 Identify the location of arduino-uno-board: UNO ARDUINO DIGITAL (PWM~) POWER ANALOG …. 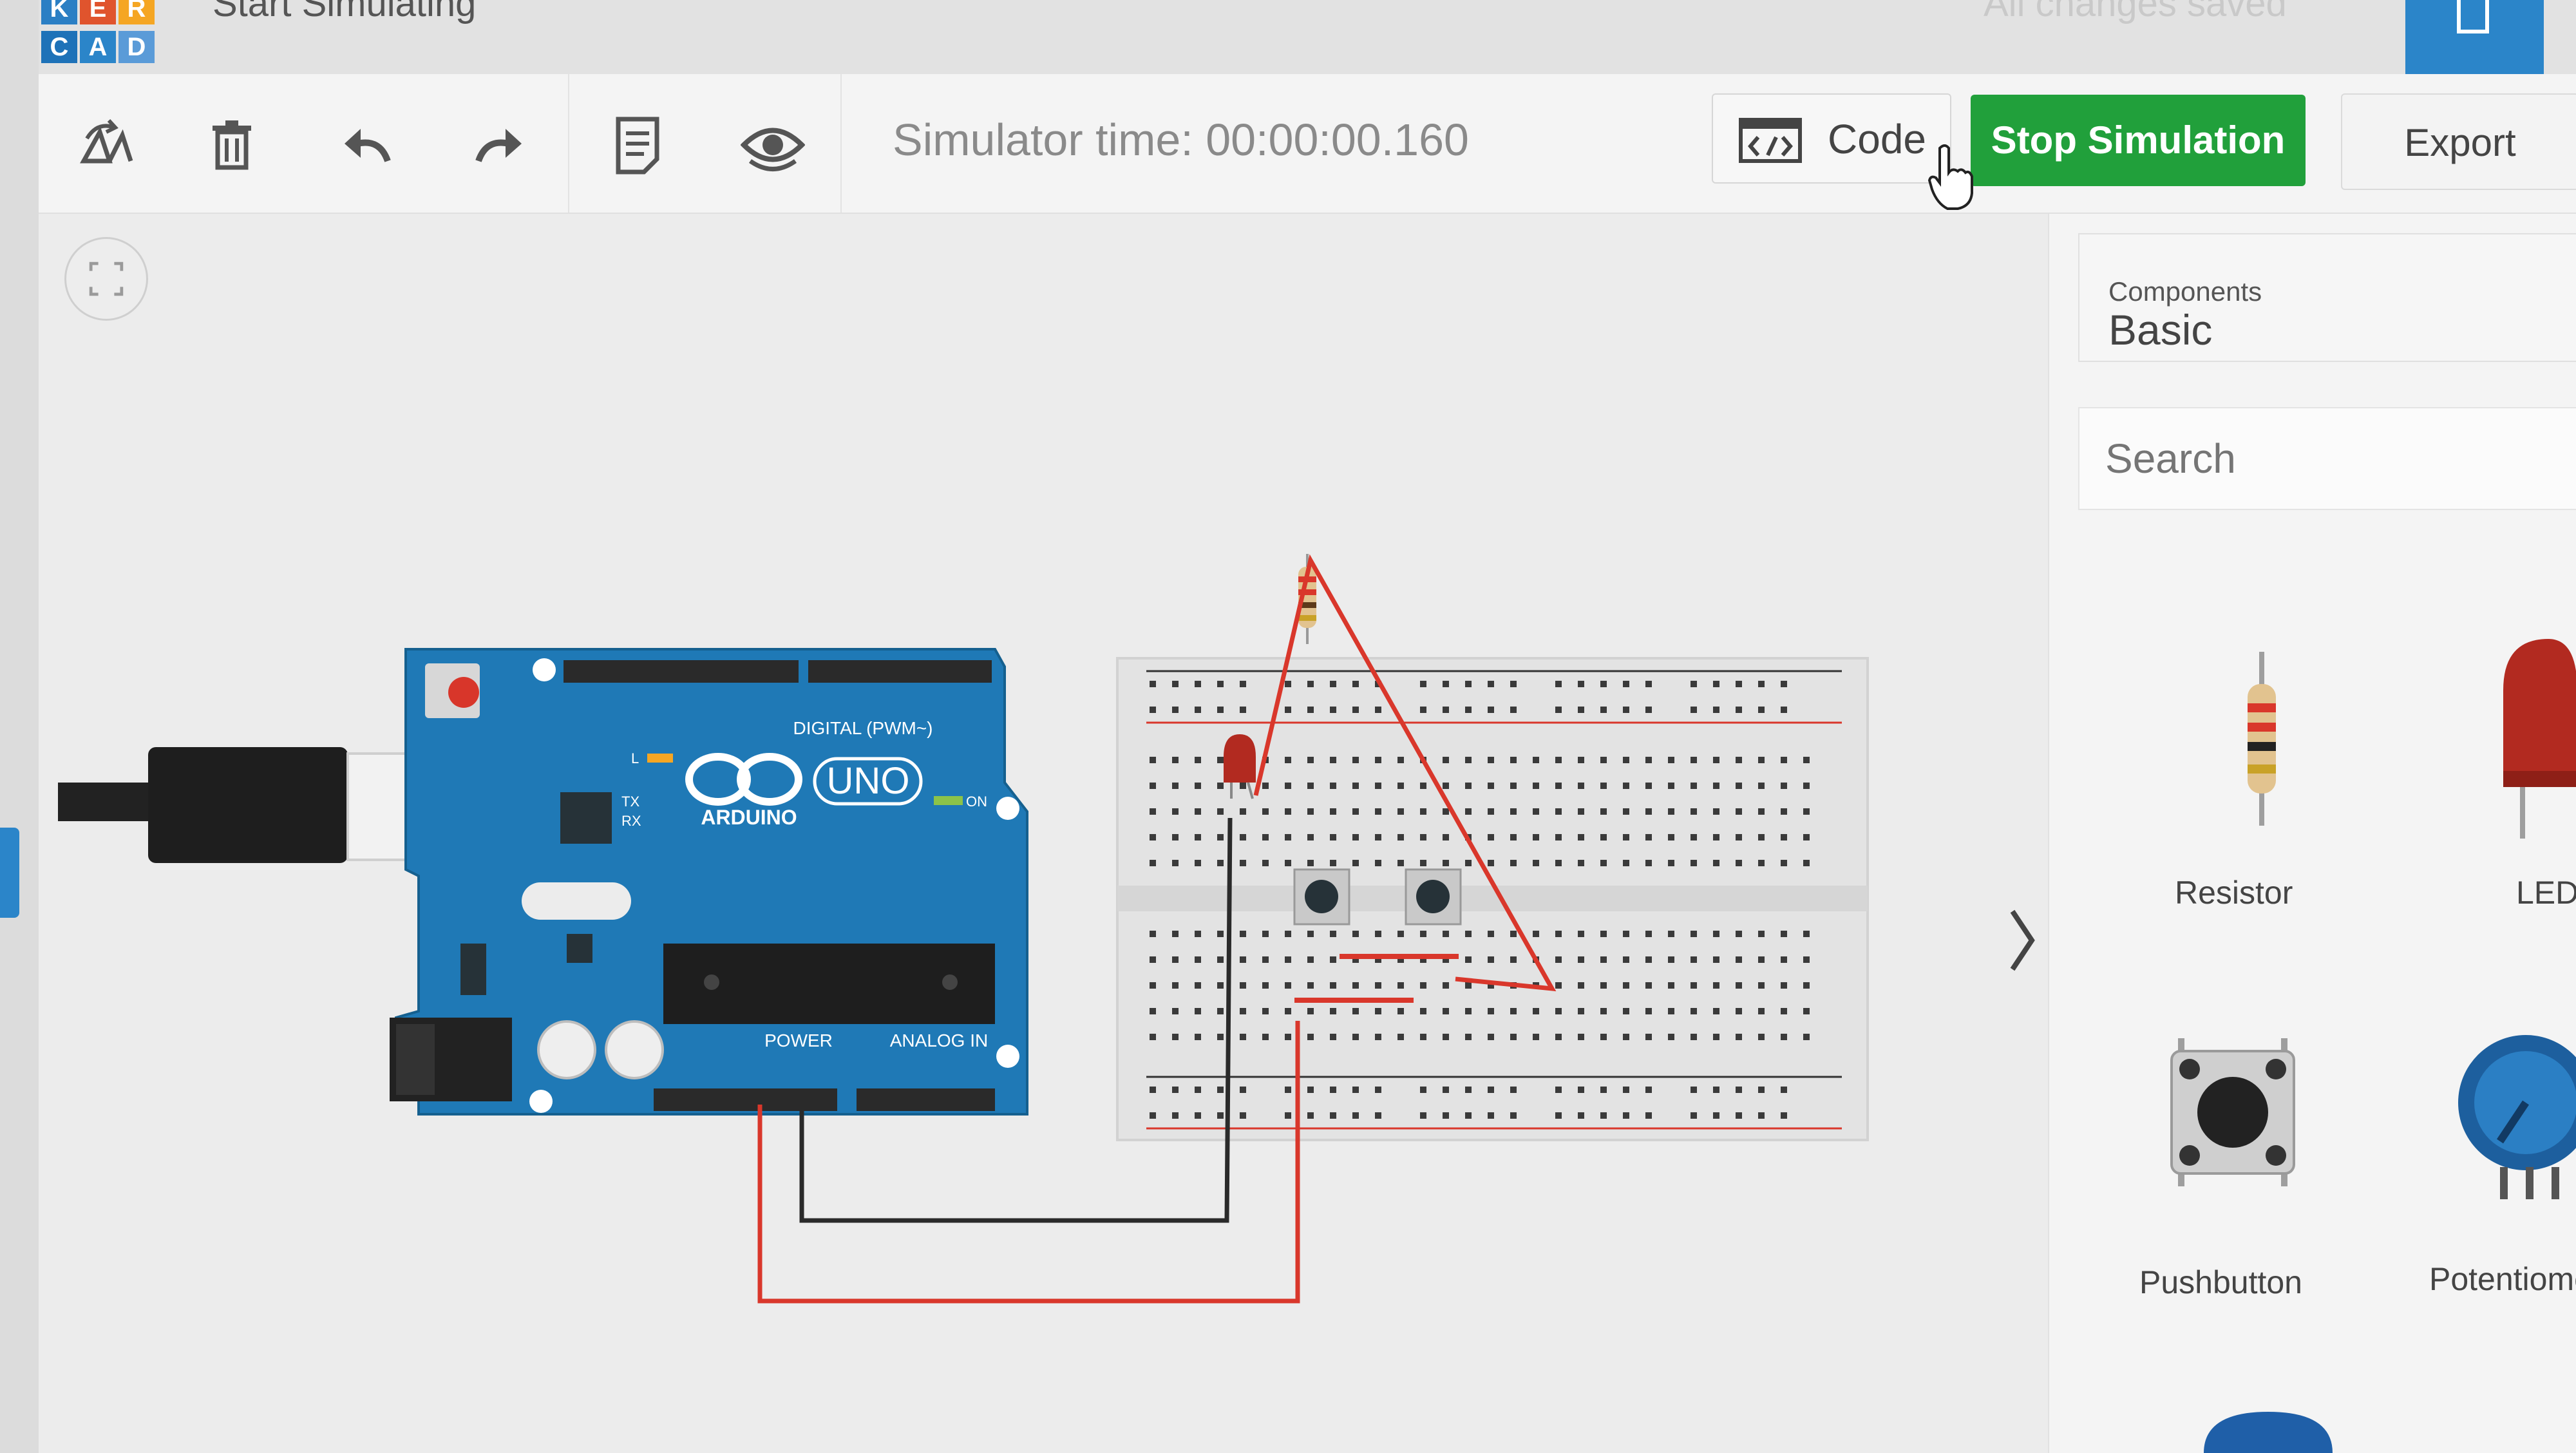
(709, 882).